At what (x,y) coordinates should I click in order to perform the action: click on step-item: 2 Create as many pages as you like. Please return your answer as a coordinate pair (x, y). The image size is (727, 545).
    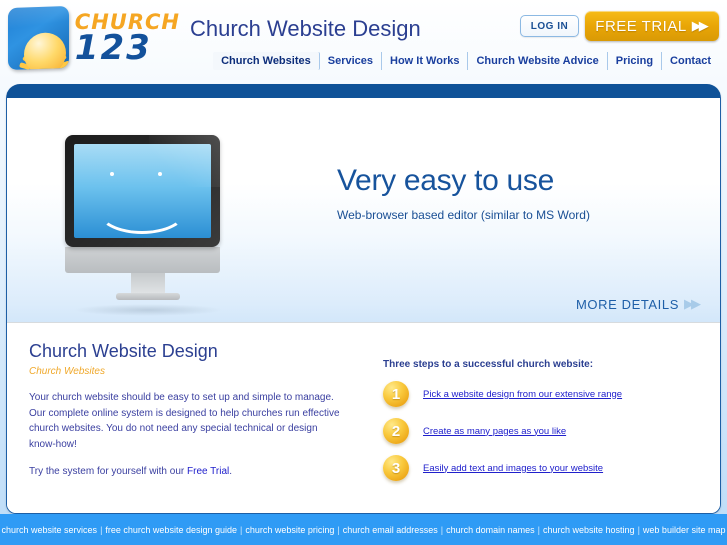
    Looking at the image, I should click on (533, 431).